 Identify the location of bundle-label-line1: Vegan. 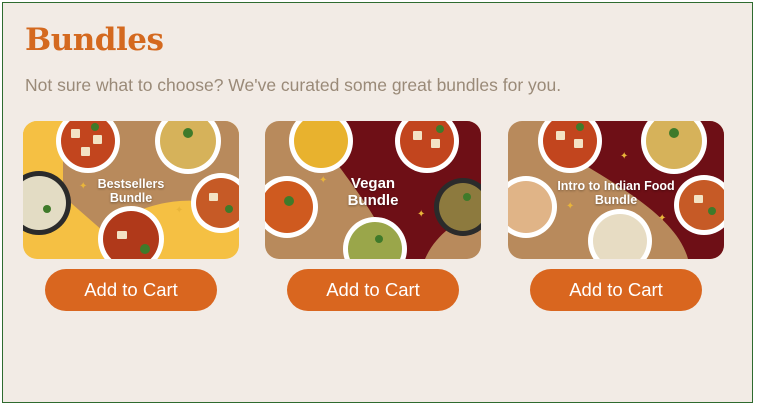
(373, 183).